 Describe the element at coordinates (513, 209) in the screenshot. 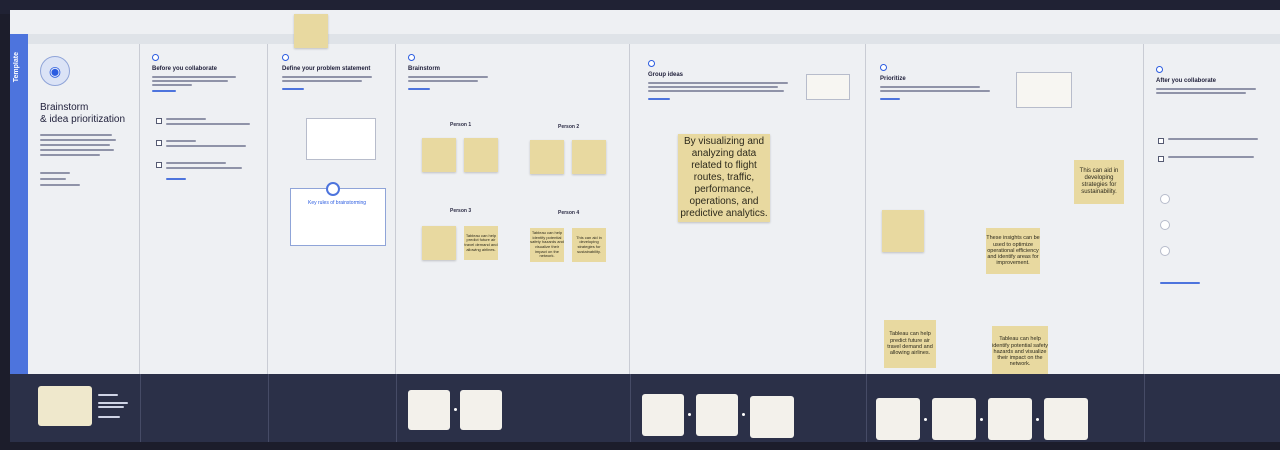

I see `column-brainstorm` at that location.